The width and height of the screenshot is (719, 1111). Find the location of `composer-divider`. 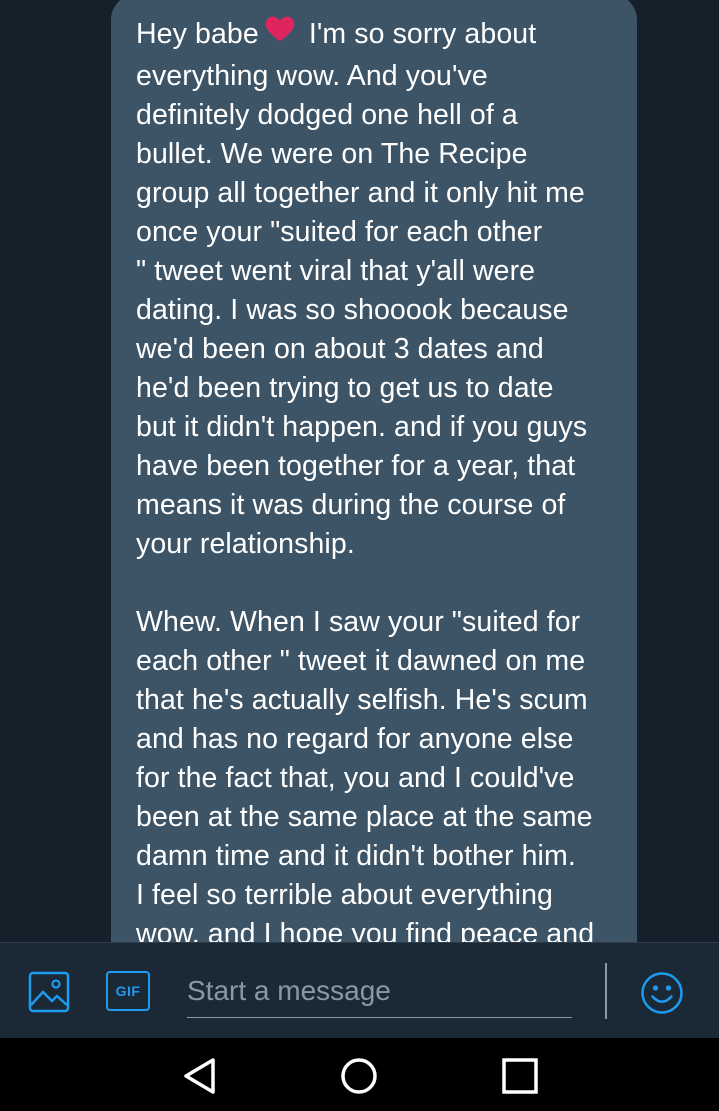

composer-divider is located at coordinates (606, 991).